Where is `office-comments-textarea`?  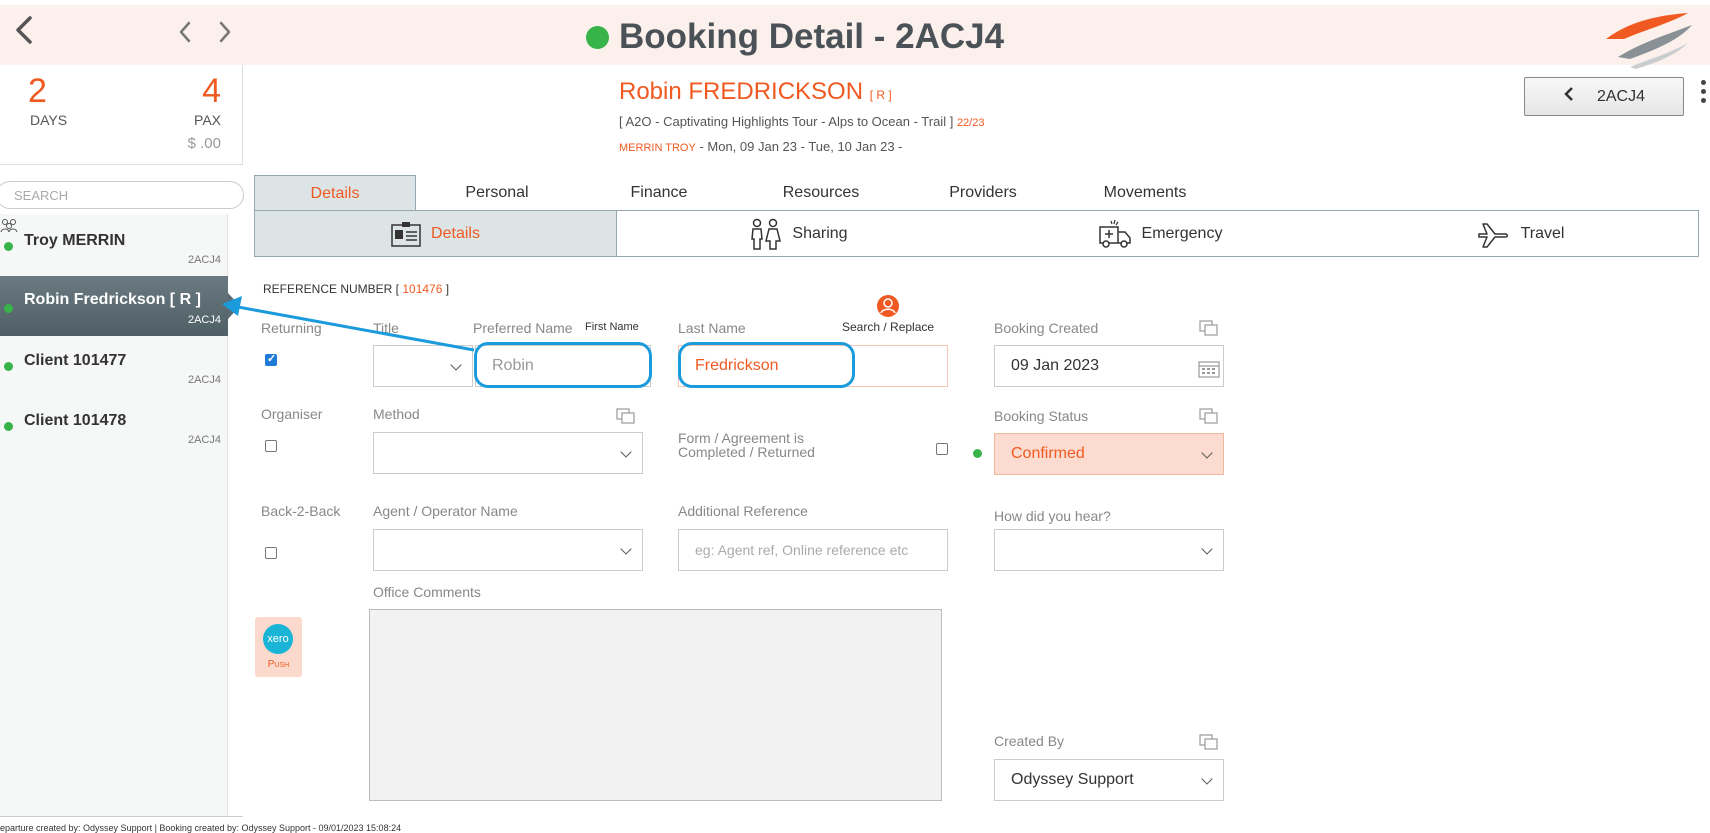 office-comments-textarea is located at coordinates (655, 705).